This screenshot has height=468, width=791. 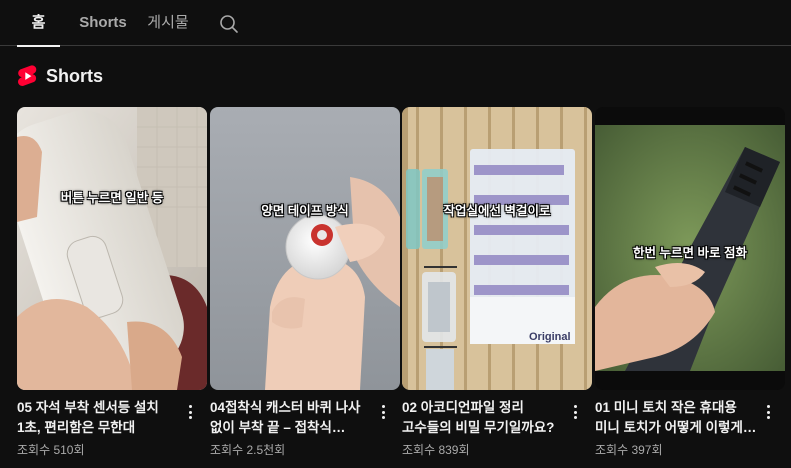 I want to click on youtube-shorts-logo-icon, so click(x=27, y=75).